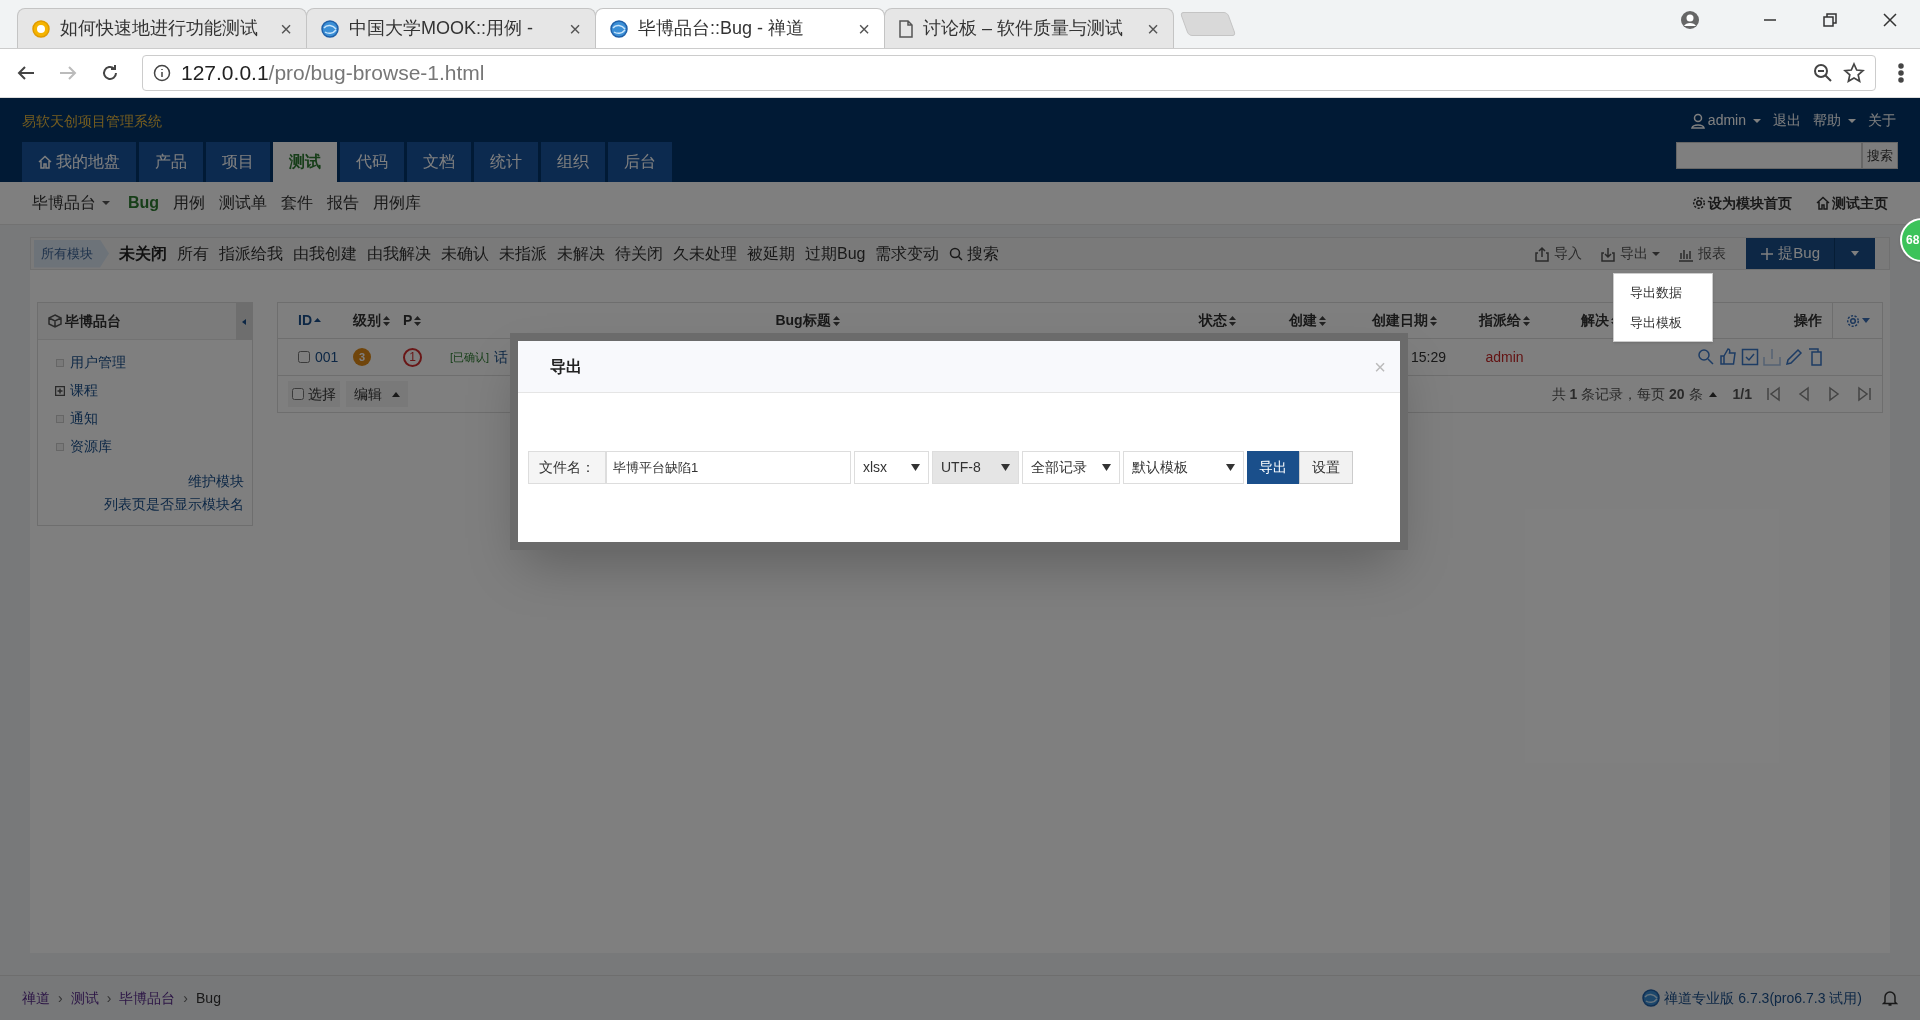 This screenshot has height=1020, width=1920. What do you see at coordinates (1910, 240) in the screenshot?
I see `floating-badge: 68` at bounding box center [1910, 240].